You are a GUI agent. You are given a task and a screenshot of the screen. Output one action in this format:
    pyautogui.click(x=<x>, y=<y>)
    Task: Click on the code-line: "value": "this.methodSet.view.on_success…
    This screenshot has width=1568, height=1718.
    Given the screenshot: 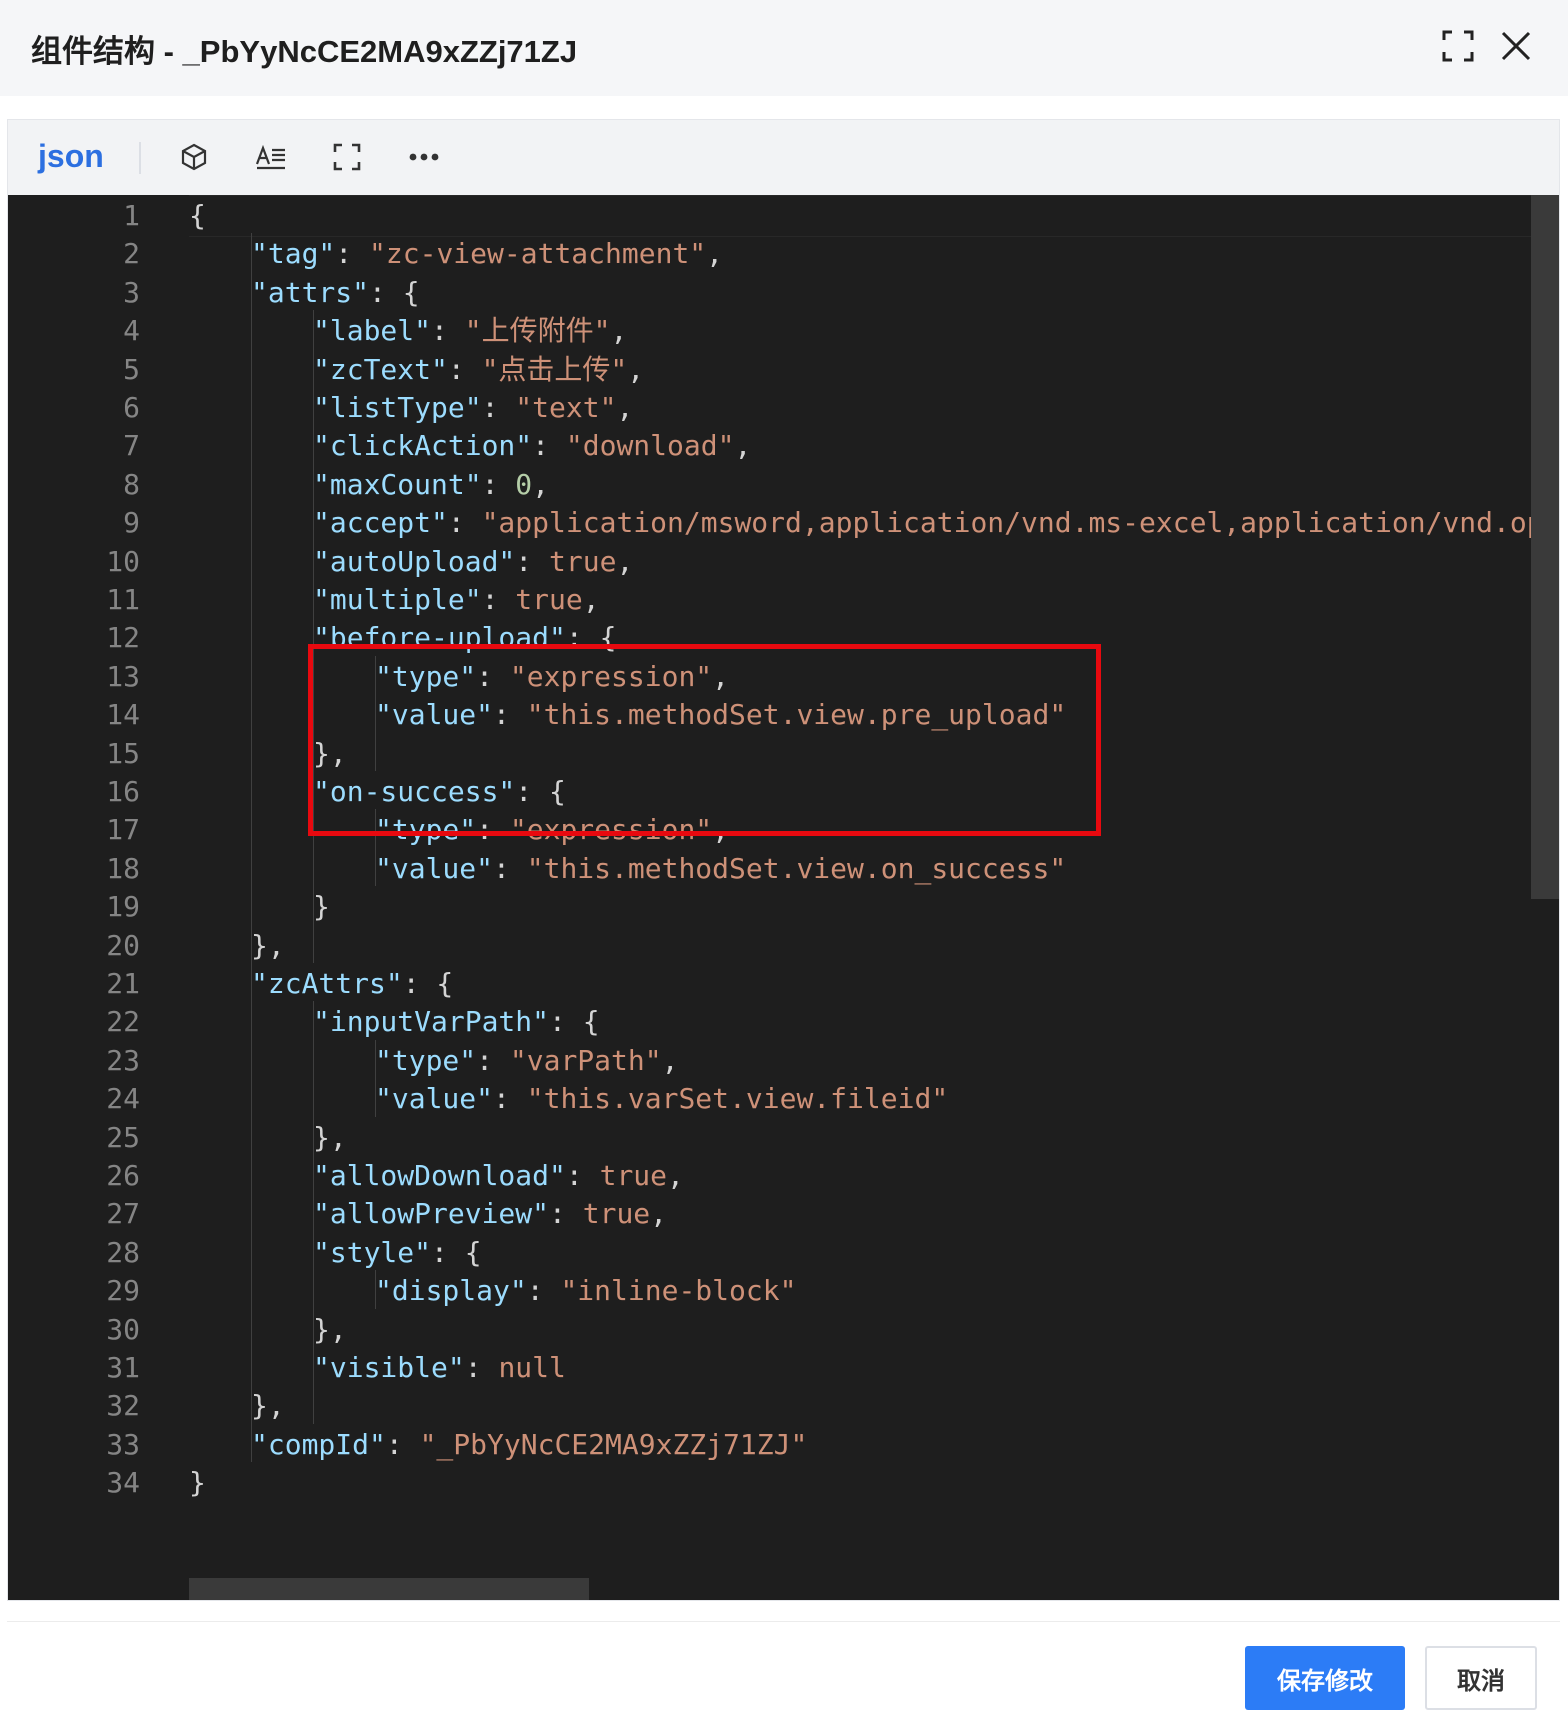 What is the action you would take?
    pyautogui.click(x=720, y=869)
    